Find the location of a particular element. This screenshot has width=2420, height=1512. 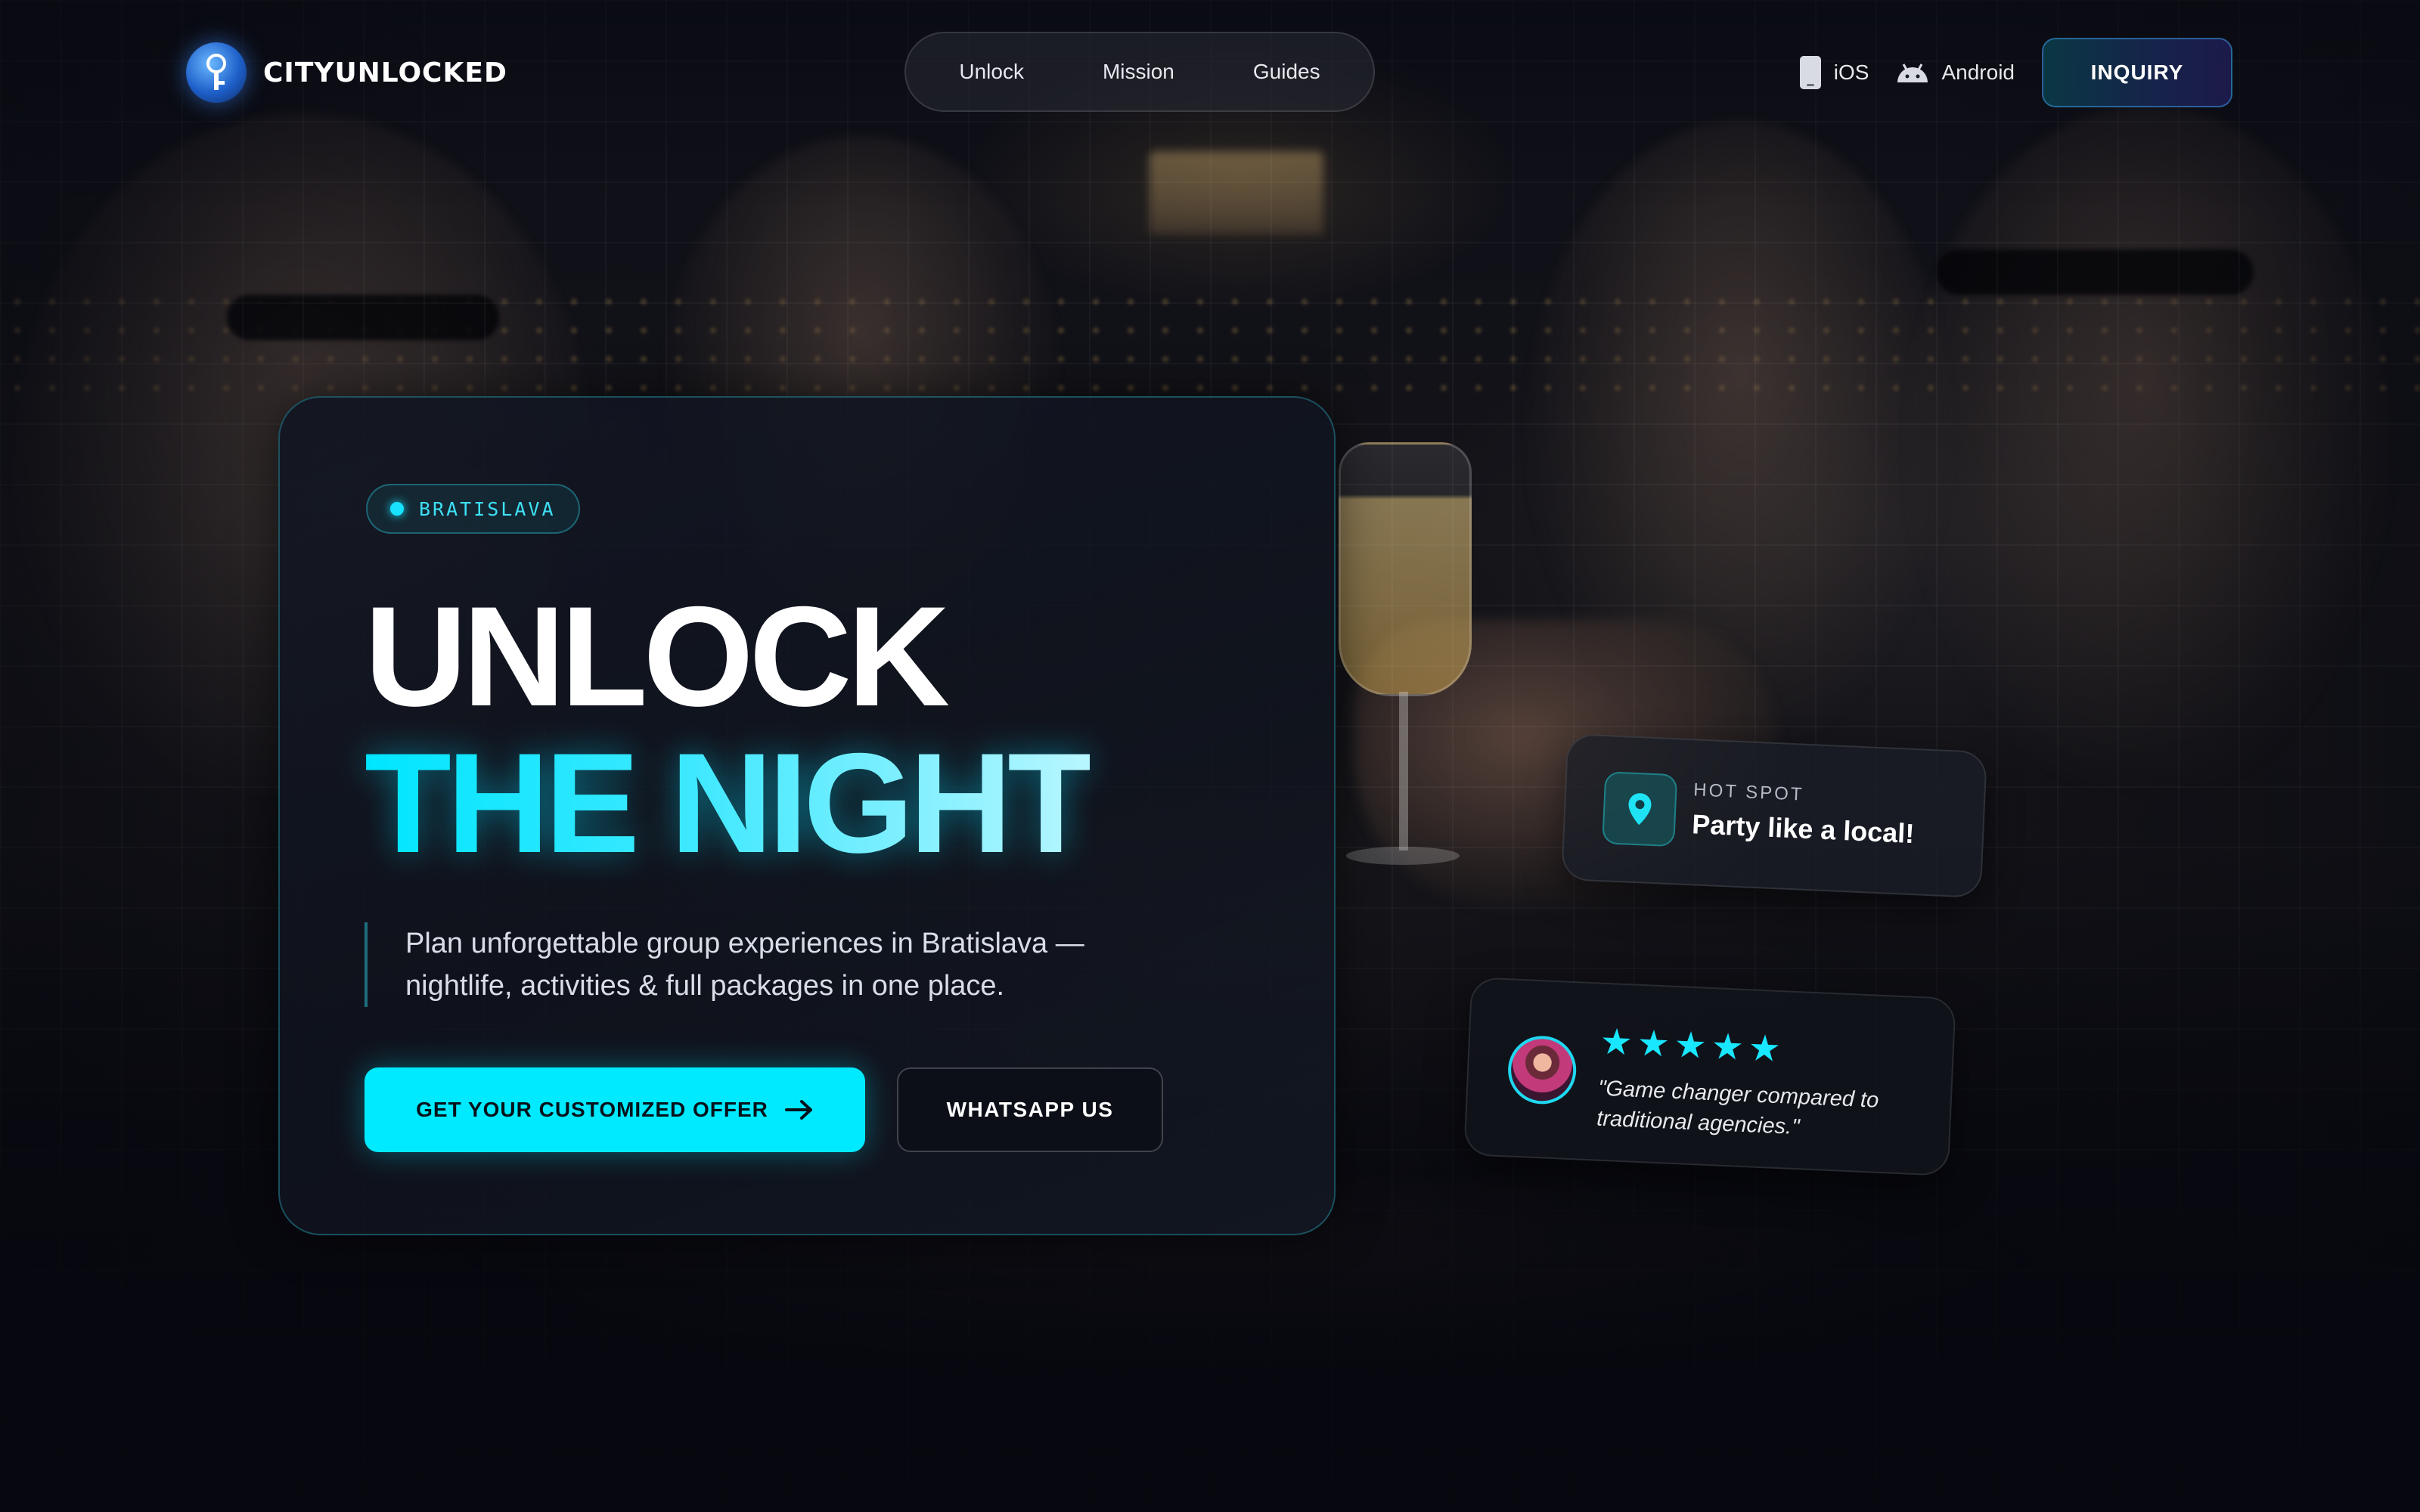

hotspot-card: HOT SPOT Party like a local! is located at coordinates (1774, 816).